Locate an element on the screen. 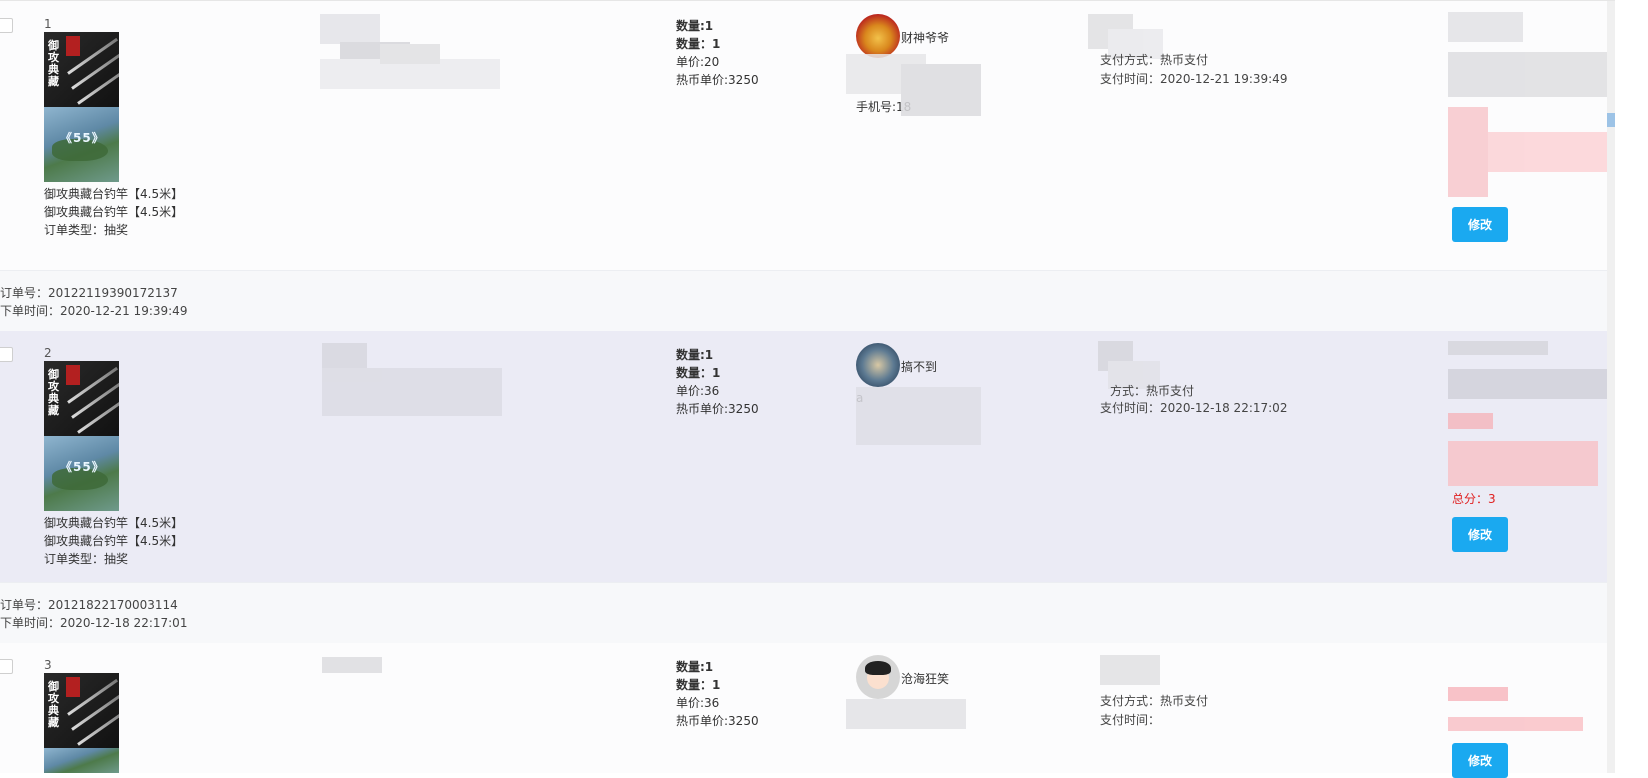 The height and width of the screenshot is (778, 1648). order-time: 下单时间：2020-12-21 19:39:49 is located at coordinates (94, 311).